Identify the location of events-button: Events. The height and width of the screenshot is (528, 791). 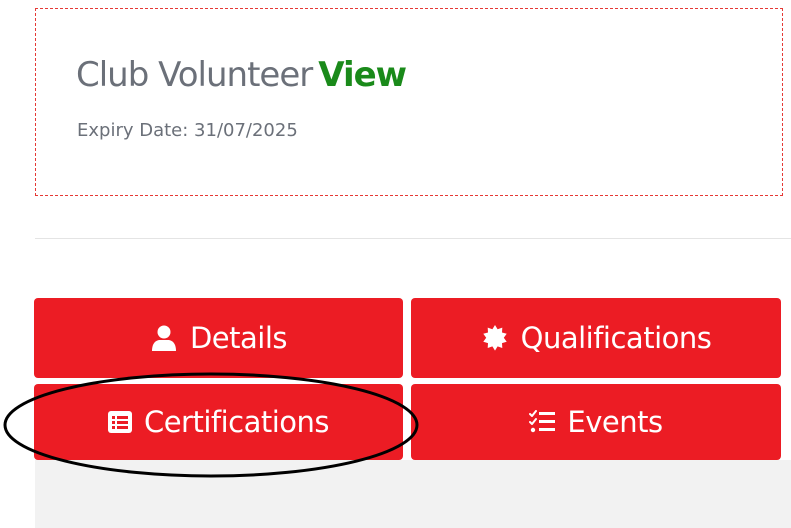
(596, 422).